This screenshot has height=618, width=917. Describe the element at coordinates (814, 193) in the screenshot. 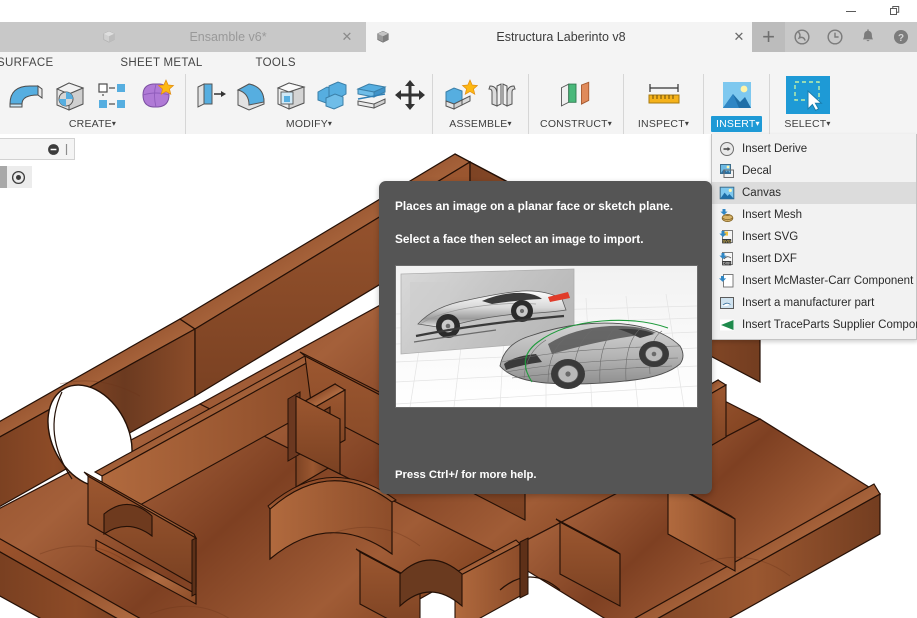

I see `menu-item-canvas: Canvas` at that location.